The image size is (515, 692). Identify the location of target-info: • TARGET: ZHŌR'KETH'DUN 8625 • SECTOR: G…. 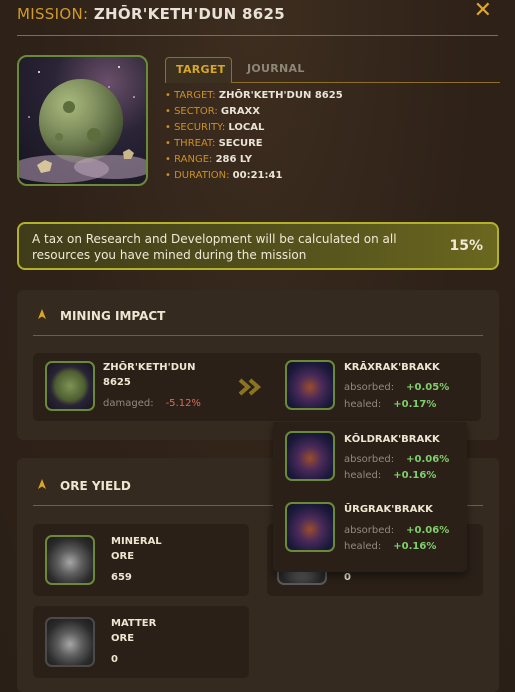
(254, 136).